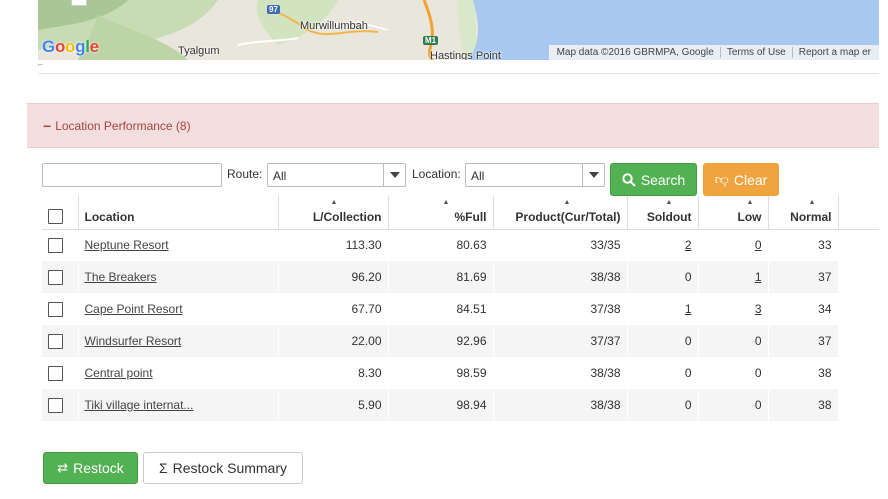 This screenshot has height=499, width=888. What do you see at coordinates (127, 245) in the screenshot?
I see `location-link: Neptune Resort` at bounding box center [127, 245].